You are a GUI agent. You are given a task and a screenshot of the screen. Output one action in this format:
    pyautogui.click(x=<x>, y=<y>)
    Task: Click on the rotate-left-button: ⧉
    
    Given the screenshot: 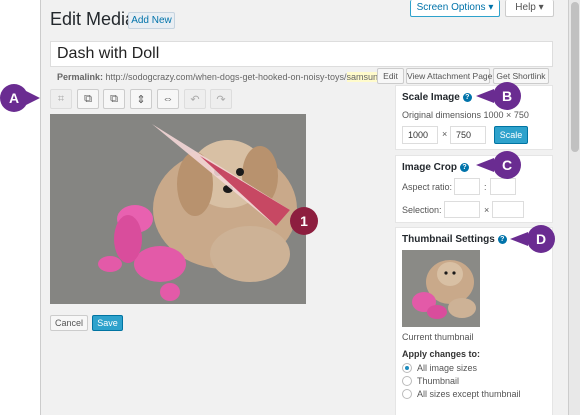 What is the action you would take?
    pyautogui.click(x=88, y=99)
    